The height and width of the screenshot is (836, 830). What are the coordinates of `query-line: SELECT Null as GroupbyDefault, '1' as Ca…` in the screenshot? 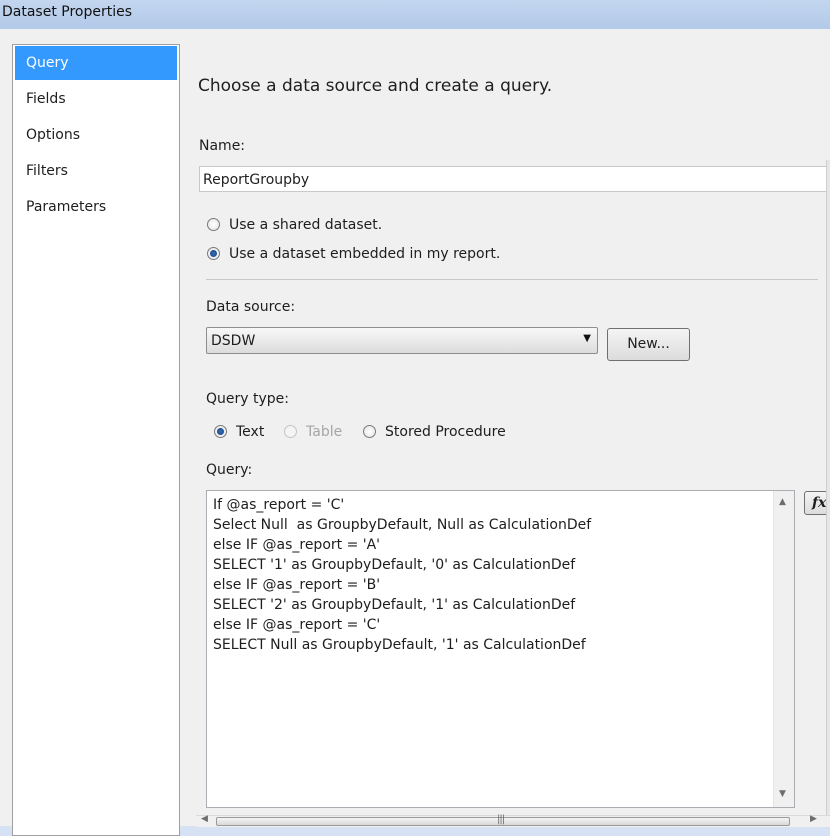 It's located at (399, 645).